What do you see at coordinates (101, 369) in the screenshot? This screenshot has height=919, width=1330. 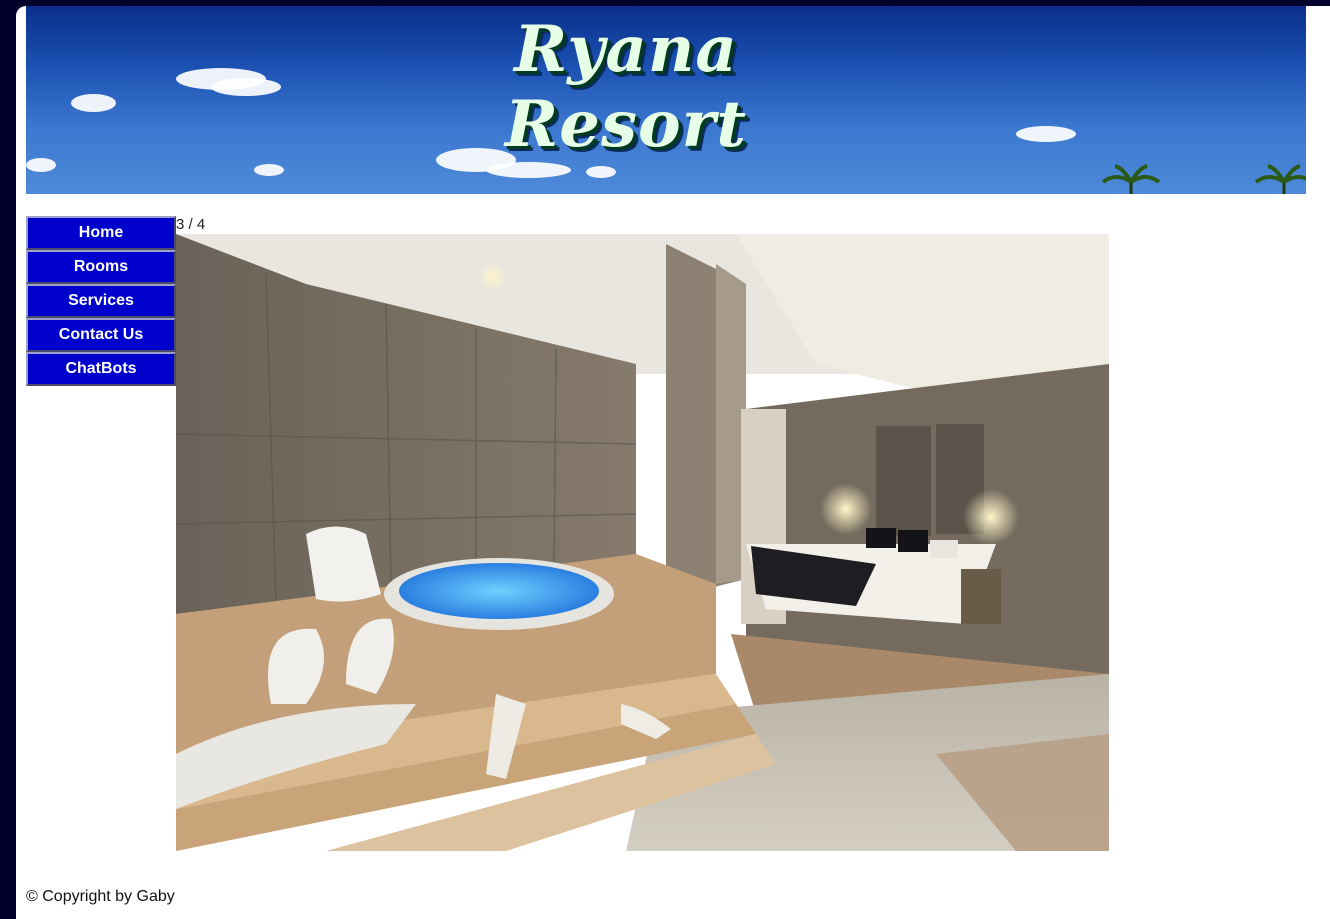 I see `nav-chatbots-button: ChatBots` at bounding box center [101, 369].